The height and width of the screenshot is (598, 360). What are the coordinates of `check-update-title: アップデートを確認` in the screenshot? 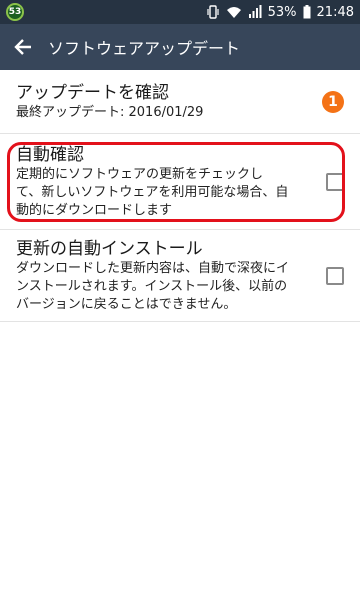 It's located at (92, 92).